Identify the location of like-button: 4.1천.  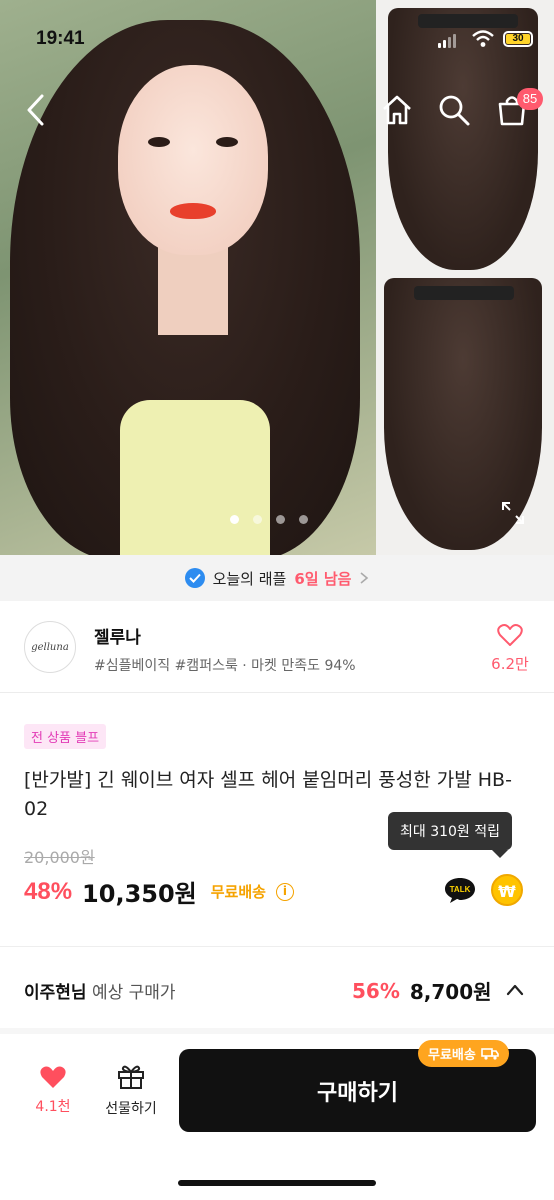
(53, 1090).